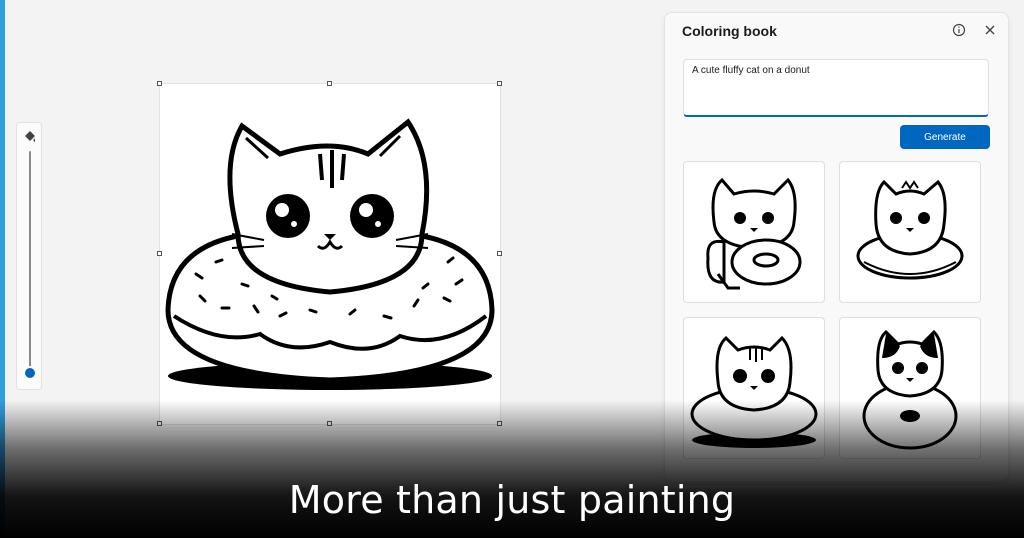 Image resolution: width=1024 pixels, height=538 pixels. What do you see at coordinates (836, 88) in the screenshot?
I see `prompt-input: A cute fluffy cat on a donut` at bounding box center [836, 88].